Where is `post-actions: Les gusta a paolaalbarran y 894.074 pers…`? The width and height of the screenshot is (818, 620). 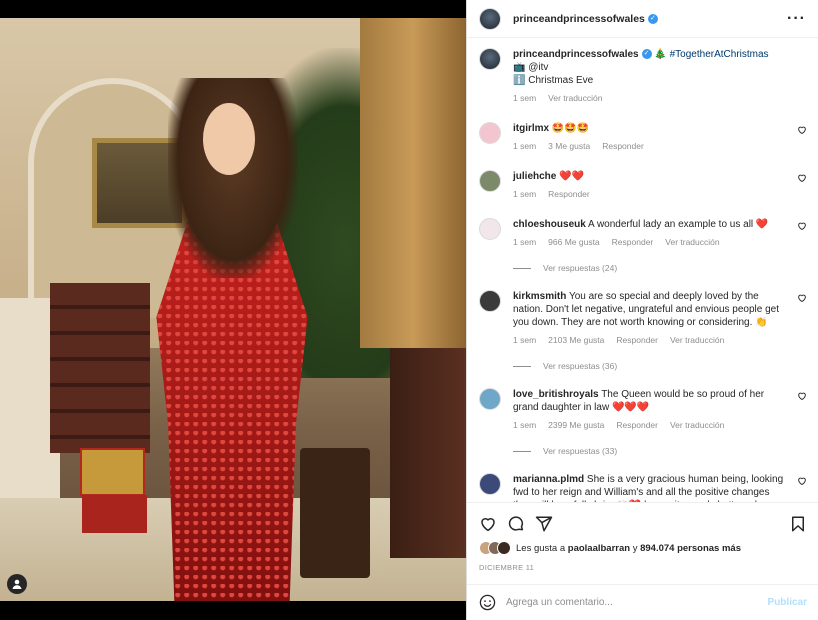 post-actions: Les gusta a paolaalbarran y 894.074 pers… is located at coordinates (642, 561).